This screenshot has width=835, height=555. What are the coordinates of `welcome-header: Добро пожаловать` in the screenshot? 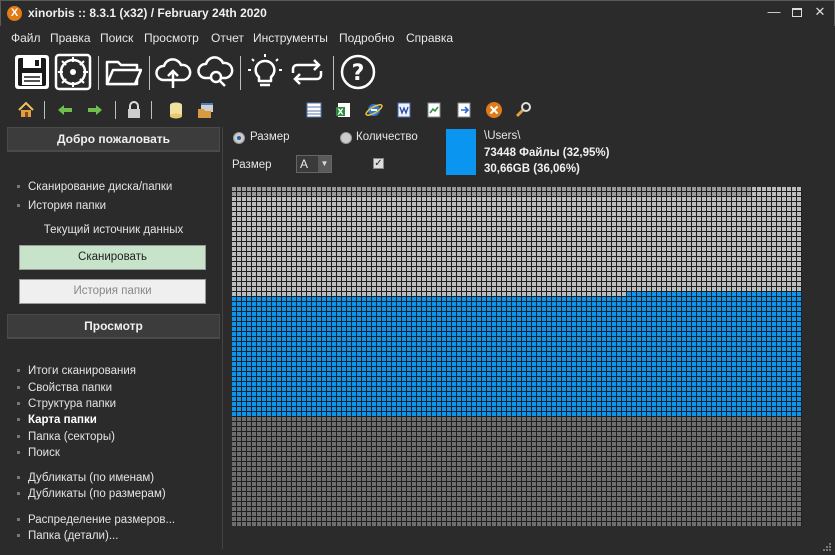 It's located at (113, 139).